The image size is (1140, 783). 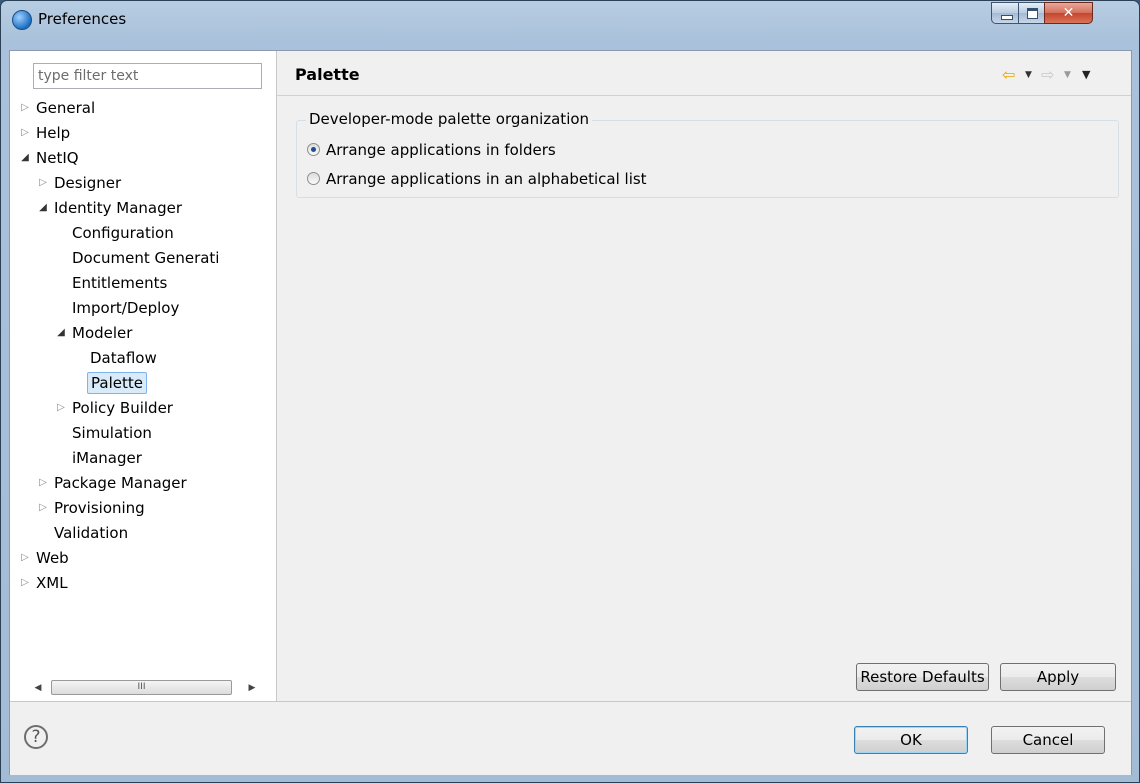 I want to click on tree-item-label: iManager, so click(x=107, y=458).